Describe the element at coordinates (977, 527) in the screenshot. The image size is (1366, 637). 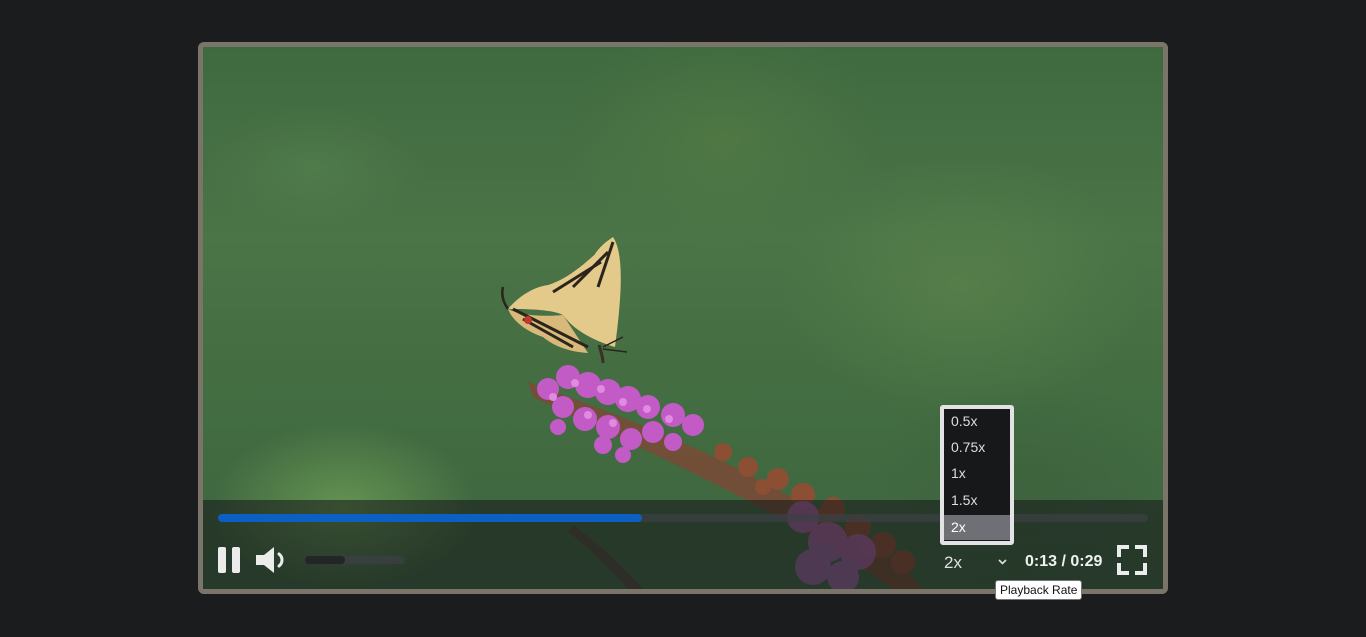
I see `rate-option-2x: 2x` at that location.